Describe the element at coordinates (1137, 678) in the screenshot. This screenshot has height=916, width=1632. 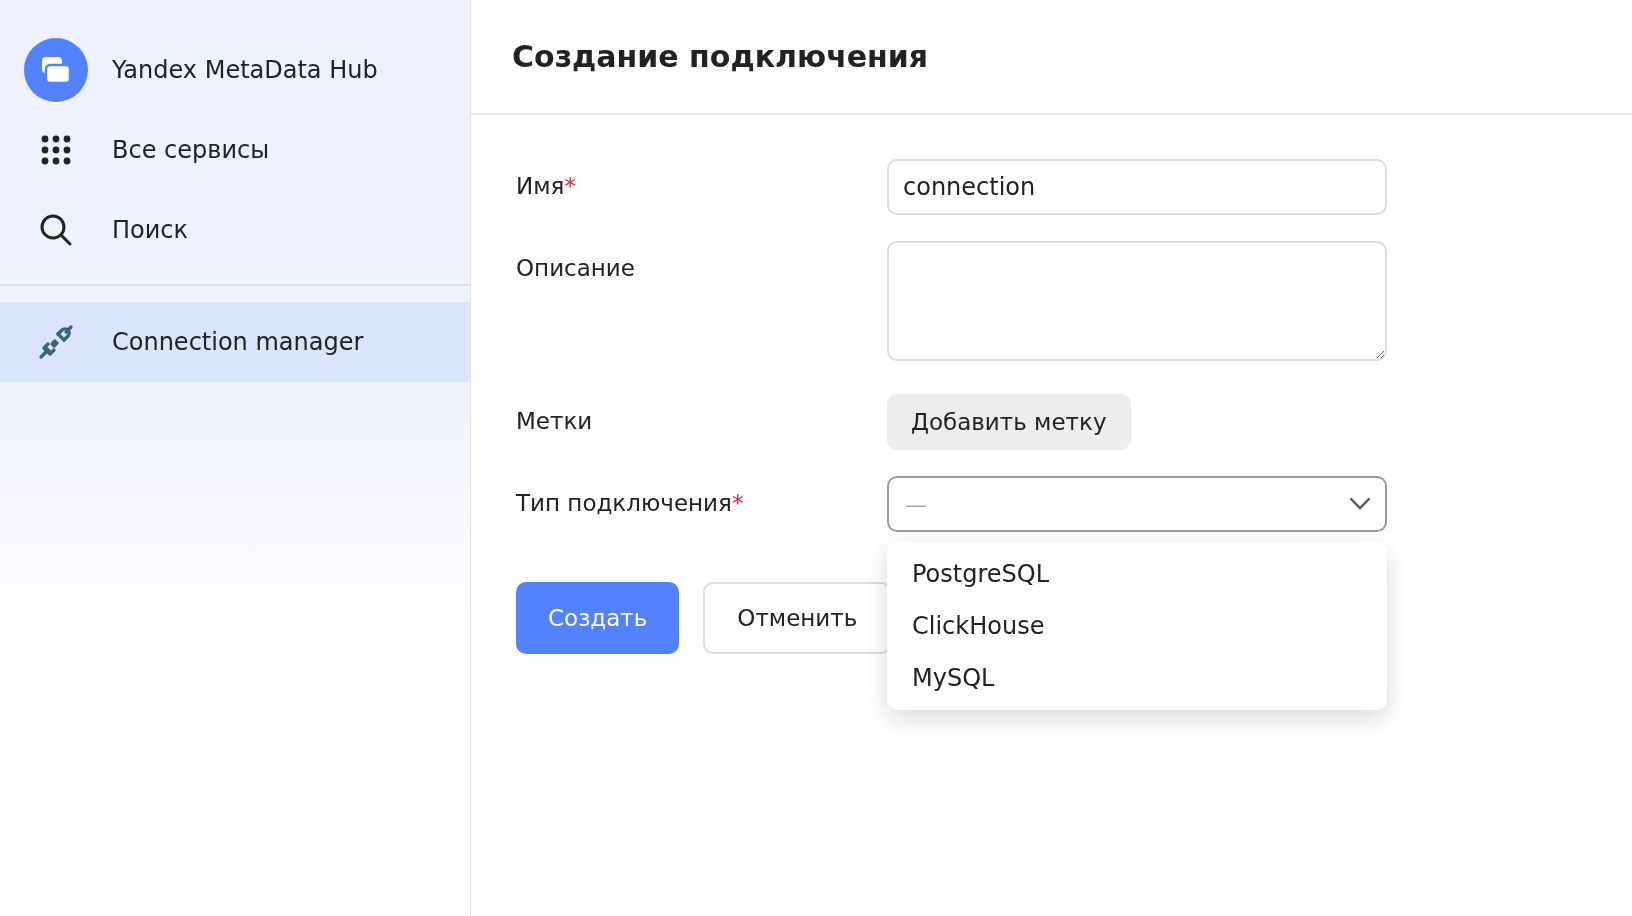
I see `dropdown-option: MySQL` at that location.